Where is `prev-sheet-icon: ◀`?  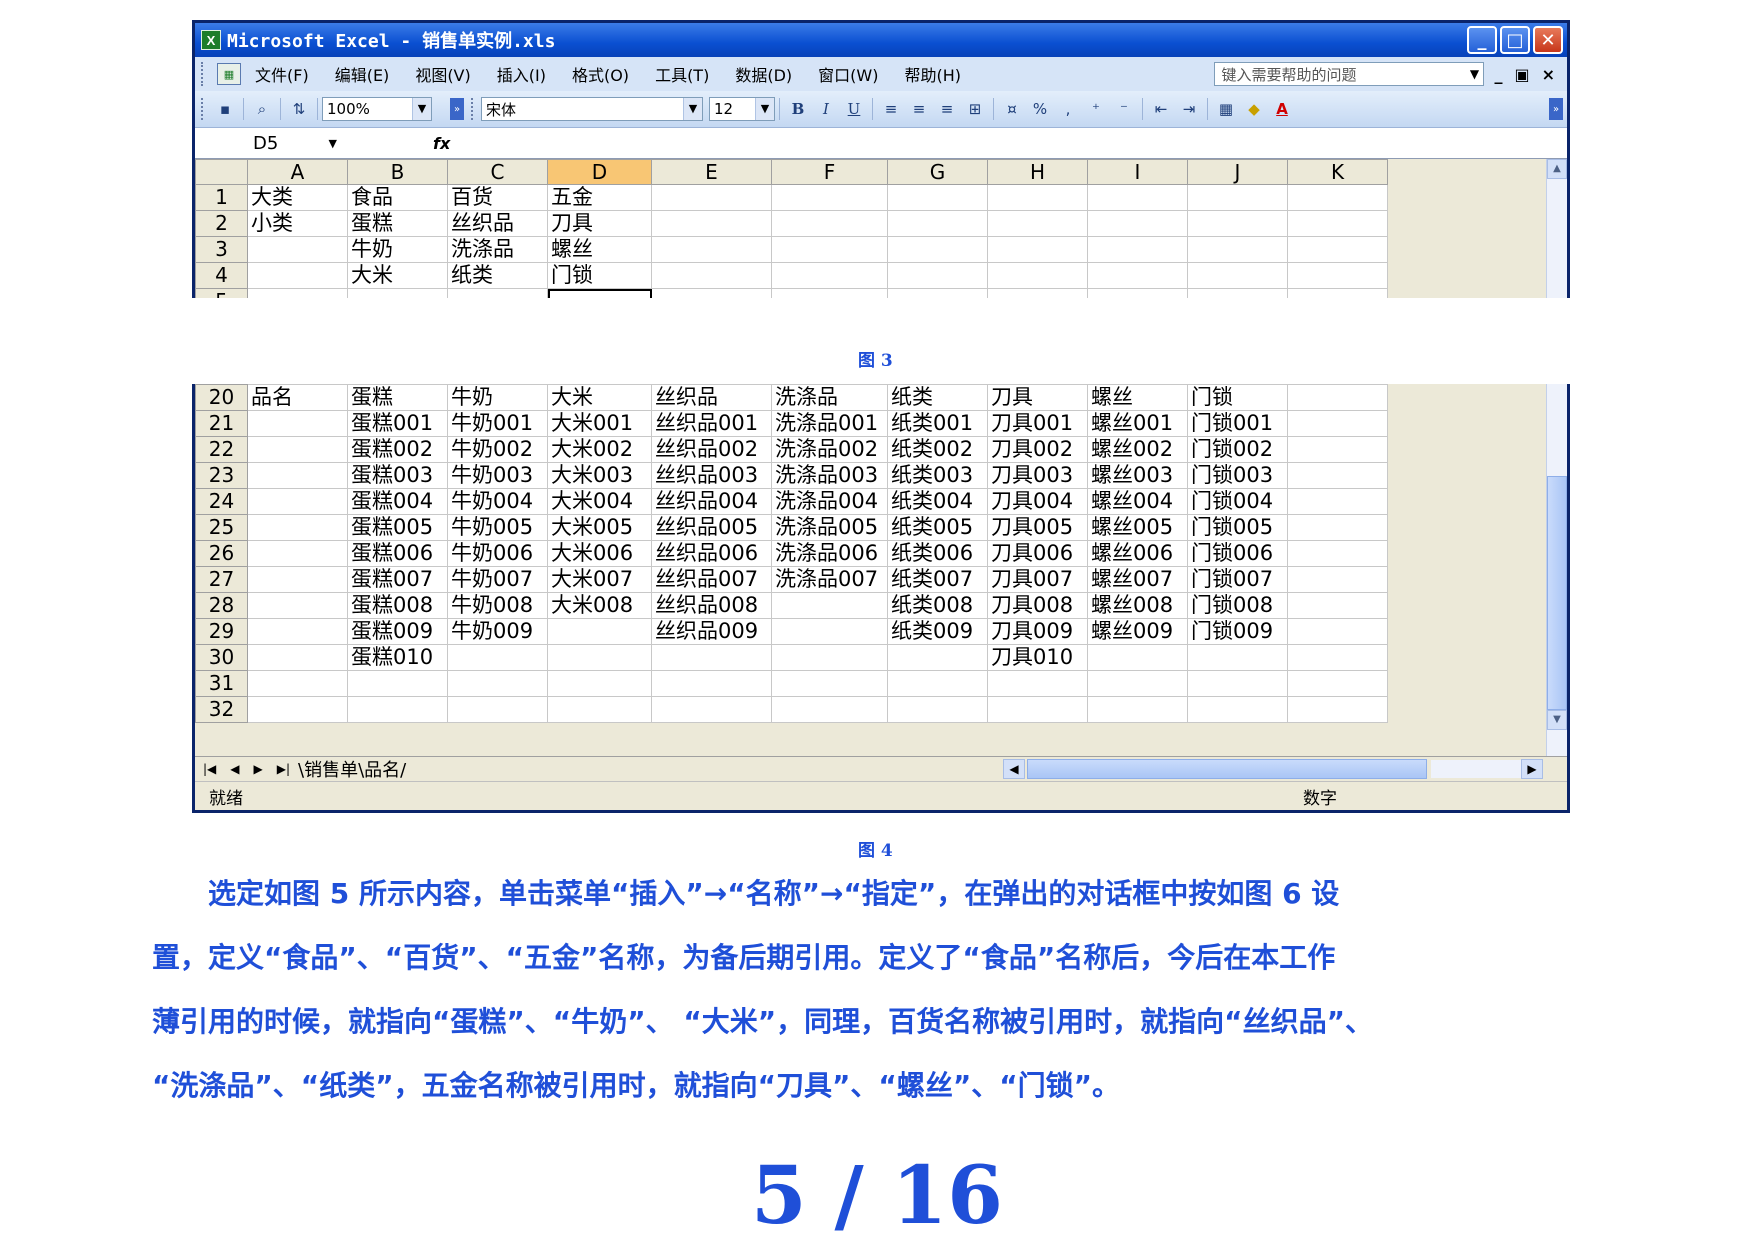 prev-sheet-icon: ◀ is located at coordinates (234, 769).